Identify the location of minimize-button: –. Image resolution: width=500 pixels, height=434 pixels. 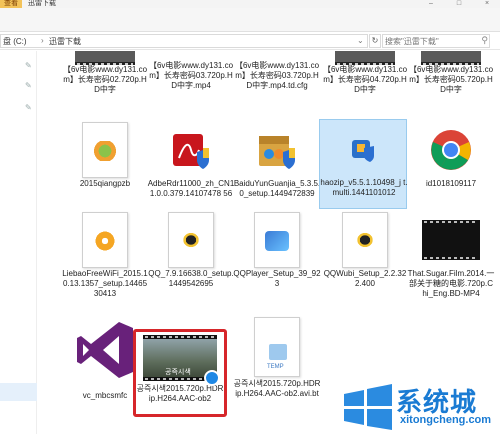
(431, 4).